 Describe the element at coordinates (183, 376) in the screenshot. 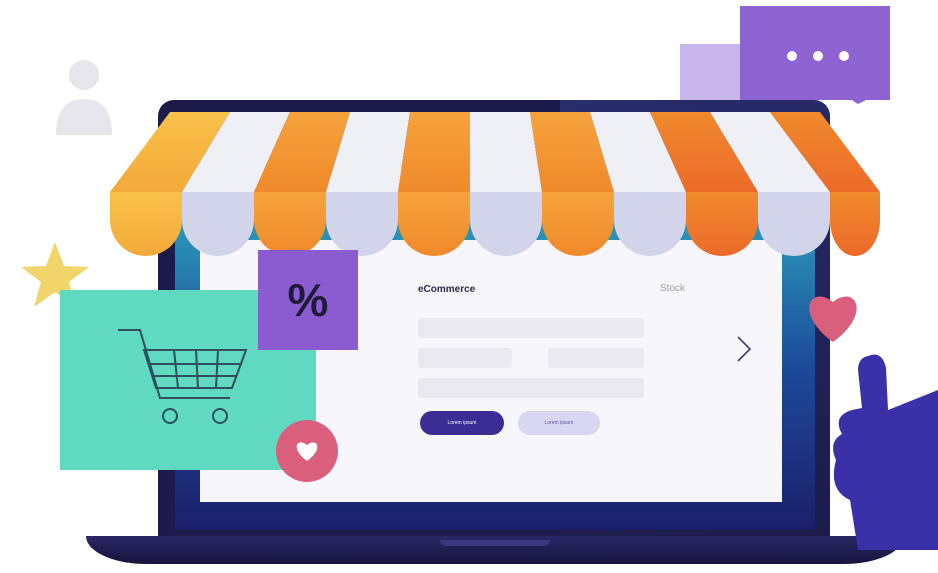

I see `shopping-cart-icon` at that location.